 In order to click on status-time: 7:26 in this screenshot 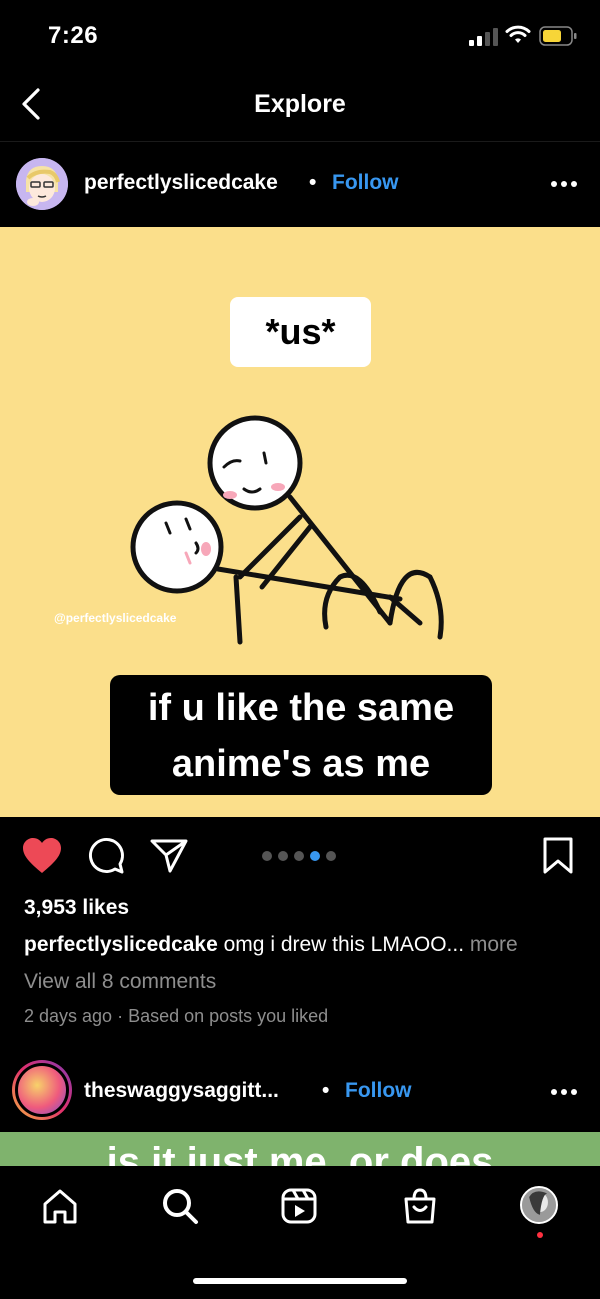, I will do `click(73, 35)`.